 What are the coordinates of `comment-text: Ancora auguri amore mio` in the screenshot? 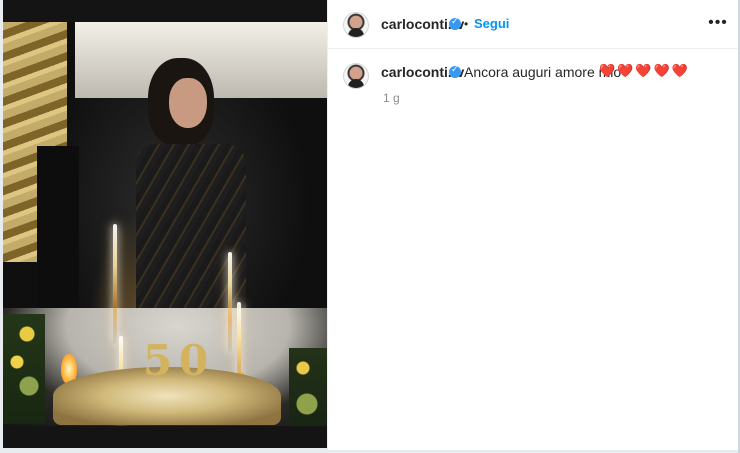 It's located at (543, 72).